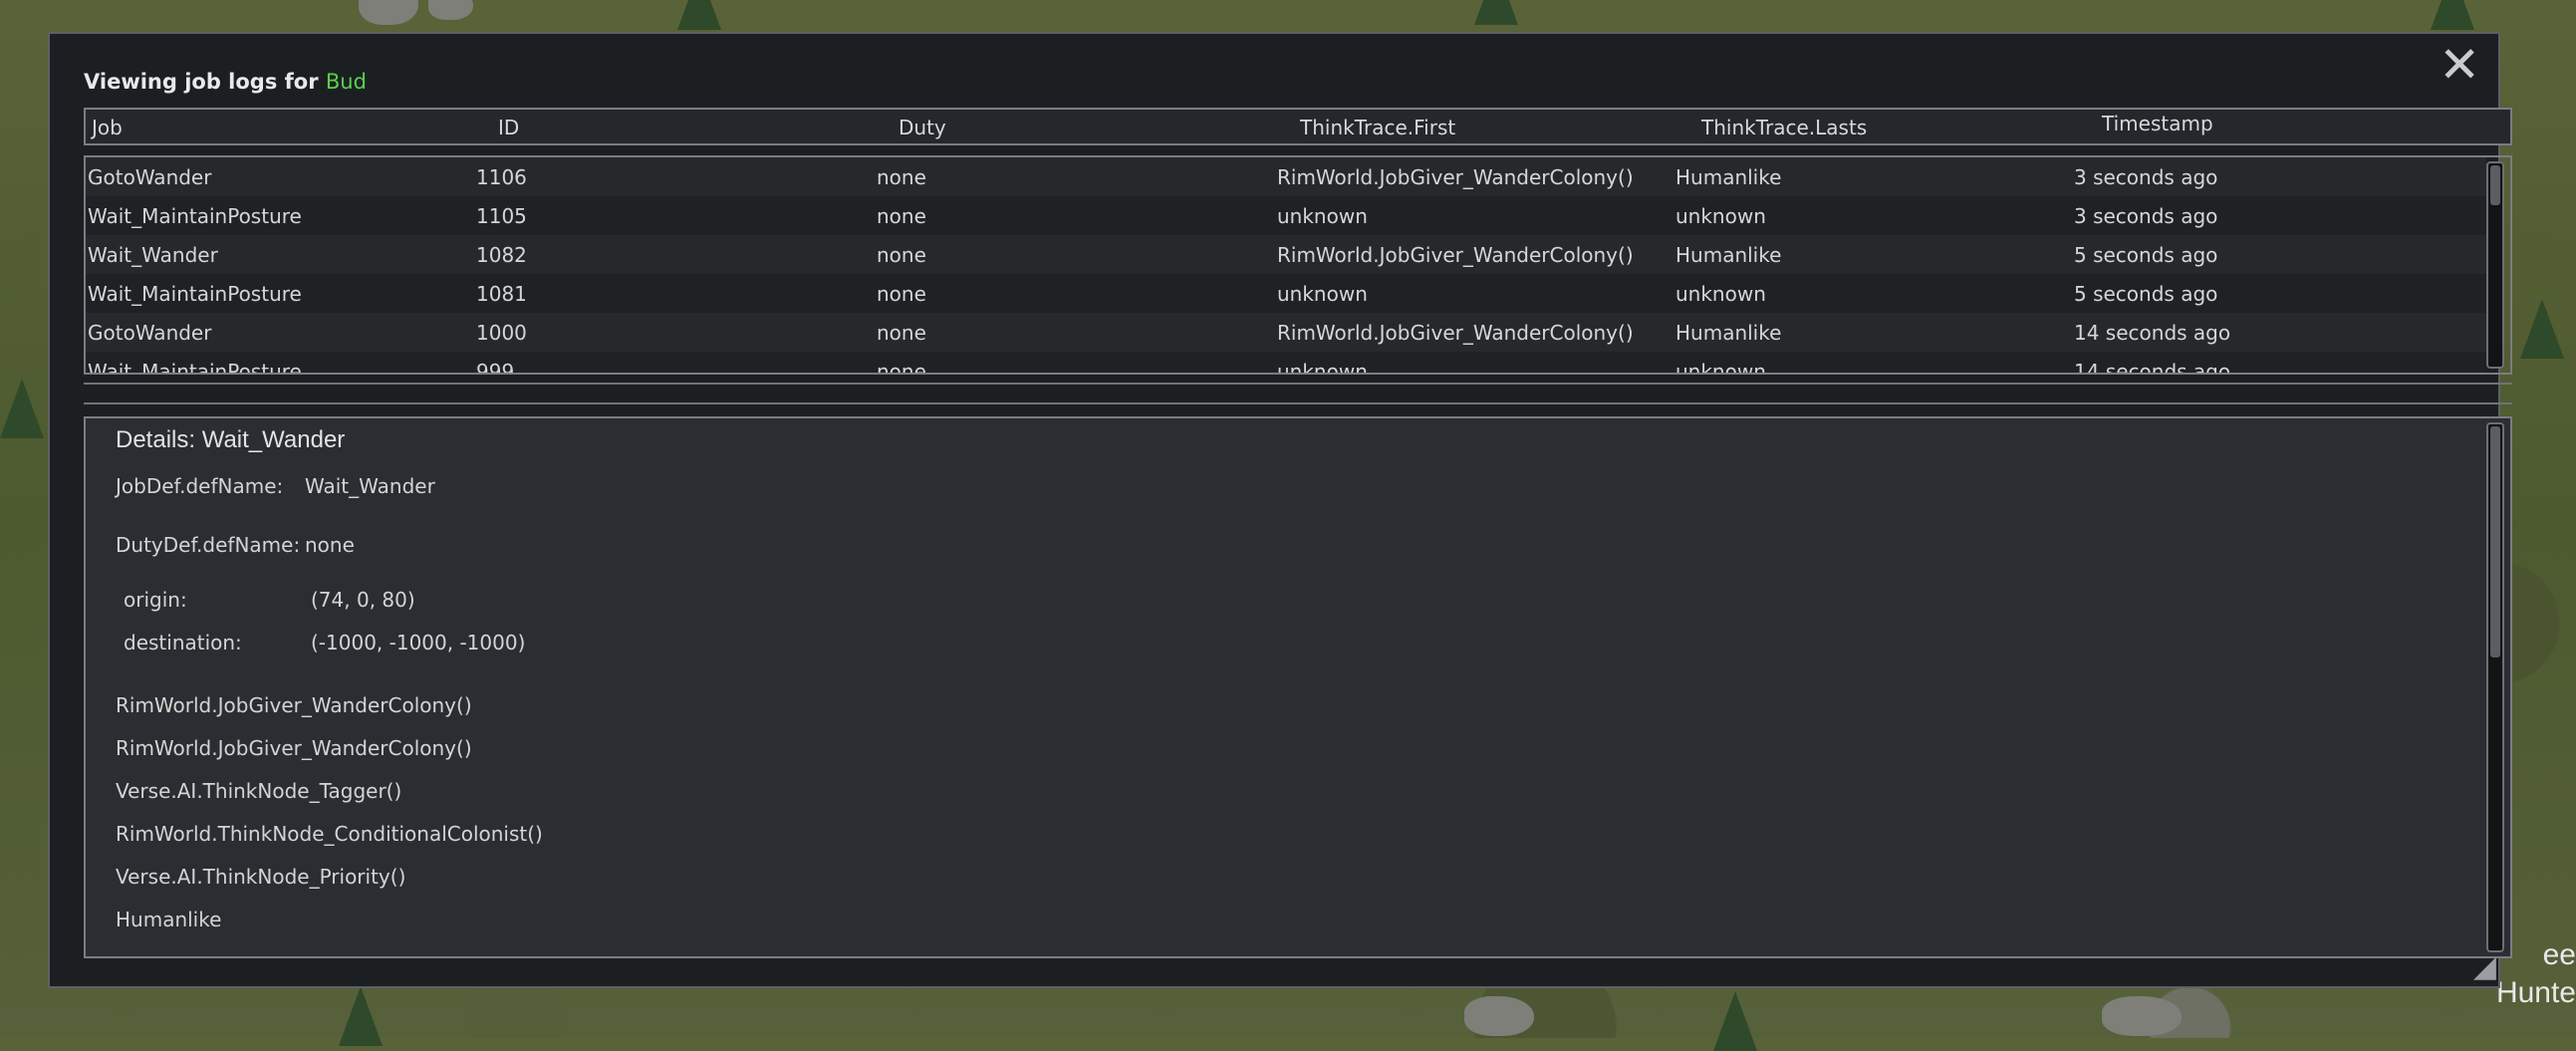 The height and width of the screenshot is (1051, 2576). I want to click on header-timestamp: Timestamp, so click(2157, 123).